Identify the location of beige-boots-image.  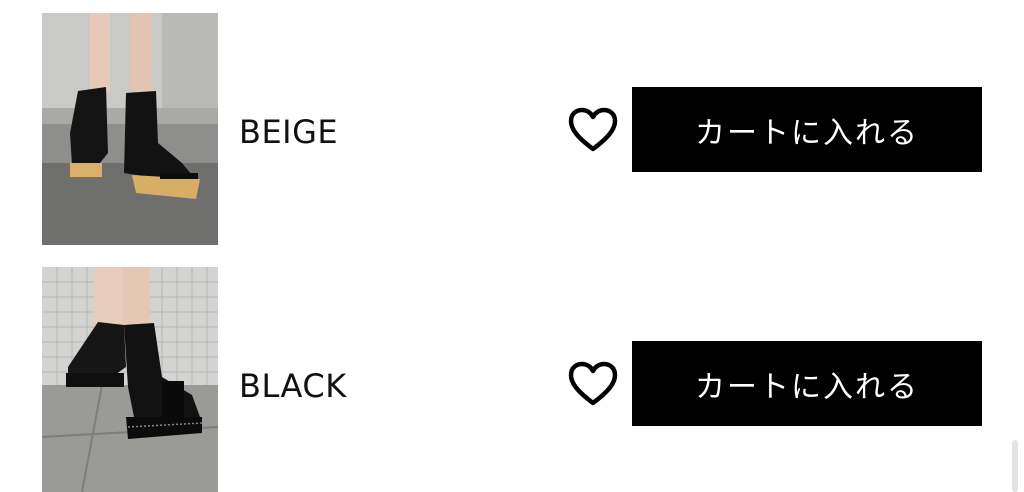
(130, 129).